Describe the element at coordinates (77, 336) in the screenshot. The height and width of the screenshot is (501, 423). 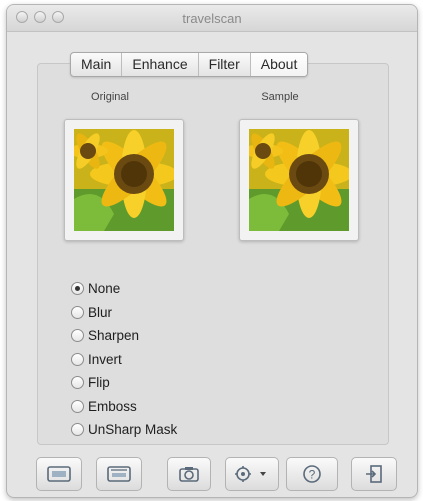
I see `radio-sharpen` at that location.